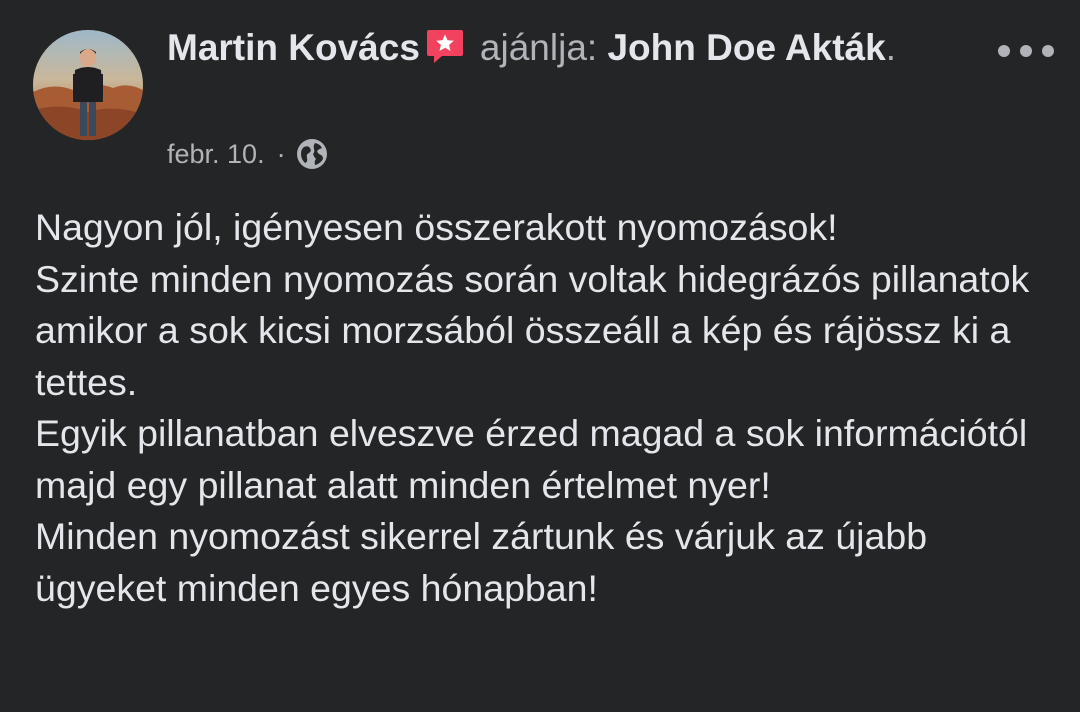 This screenshot has height=712, width=1080. I want to click on post-meta: febr. 10. ·, so click(247, 154).